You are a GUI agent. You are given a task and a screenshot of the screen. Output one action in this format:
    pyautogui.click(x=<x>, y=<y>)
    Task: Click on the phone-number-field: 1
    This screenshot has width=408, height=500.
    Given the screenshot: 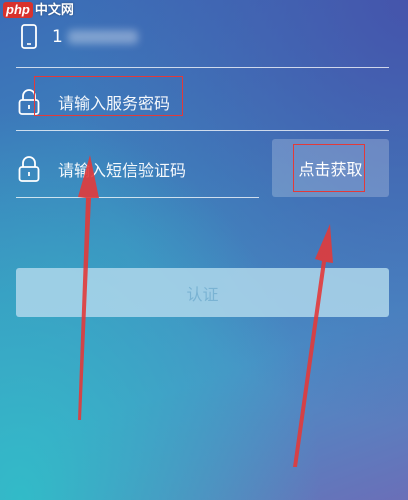 What is the action you would take?
    pyautogui.click(x=77, y=37)
    